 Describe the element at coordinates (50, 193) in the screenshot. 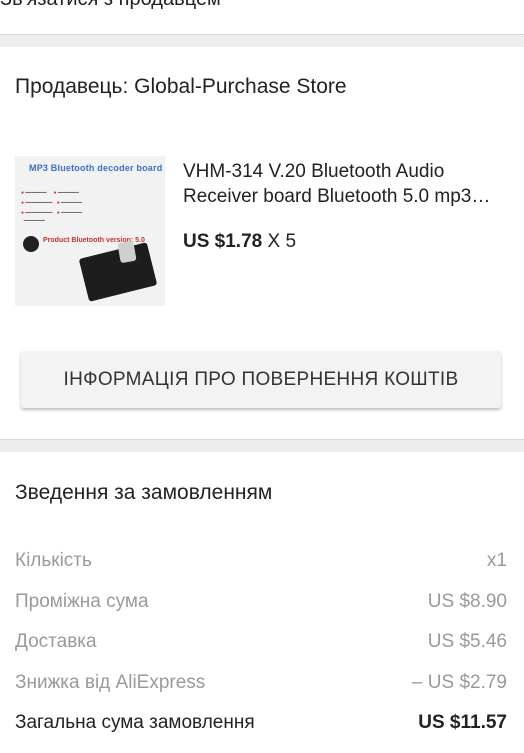

I see `thumbnail-spec-line: ● ━━━━━━━ ● ━━━━━━━` at that location.